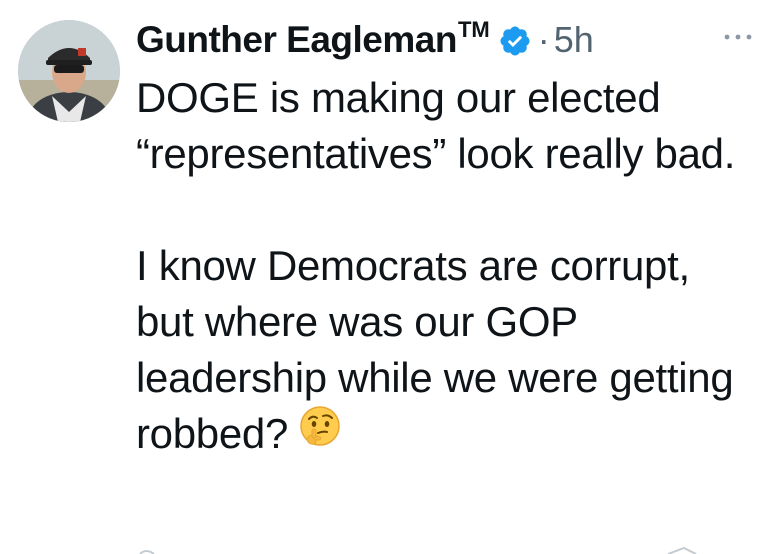 The width and height of the screenshot is (768, 554). What do you see at coordinates (738, 37) in the screenshot?
I see `more-options-icon` at bounding box center [738, 37].